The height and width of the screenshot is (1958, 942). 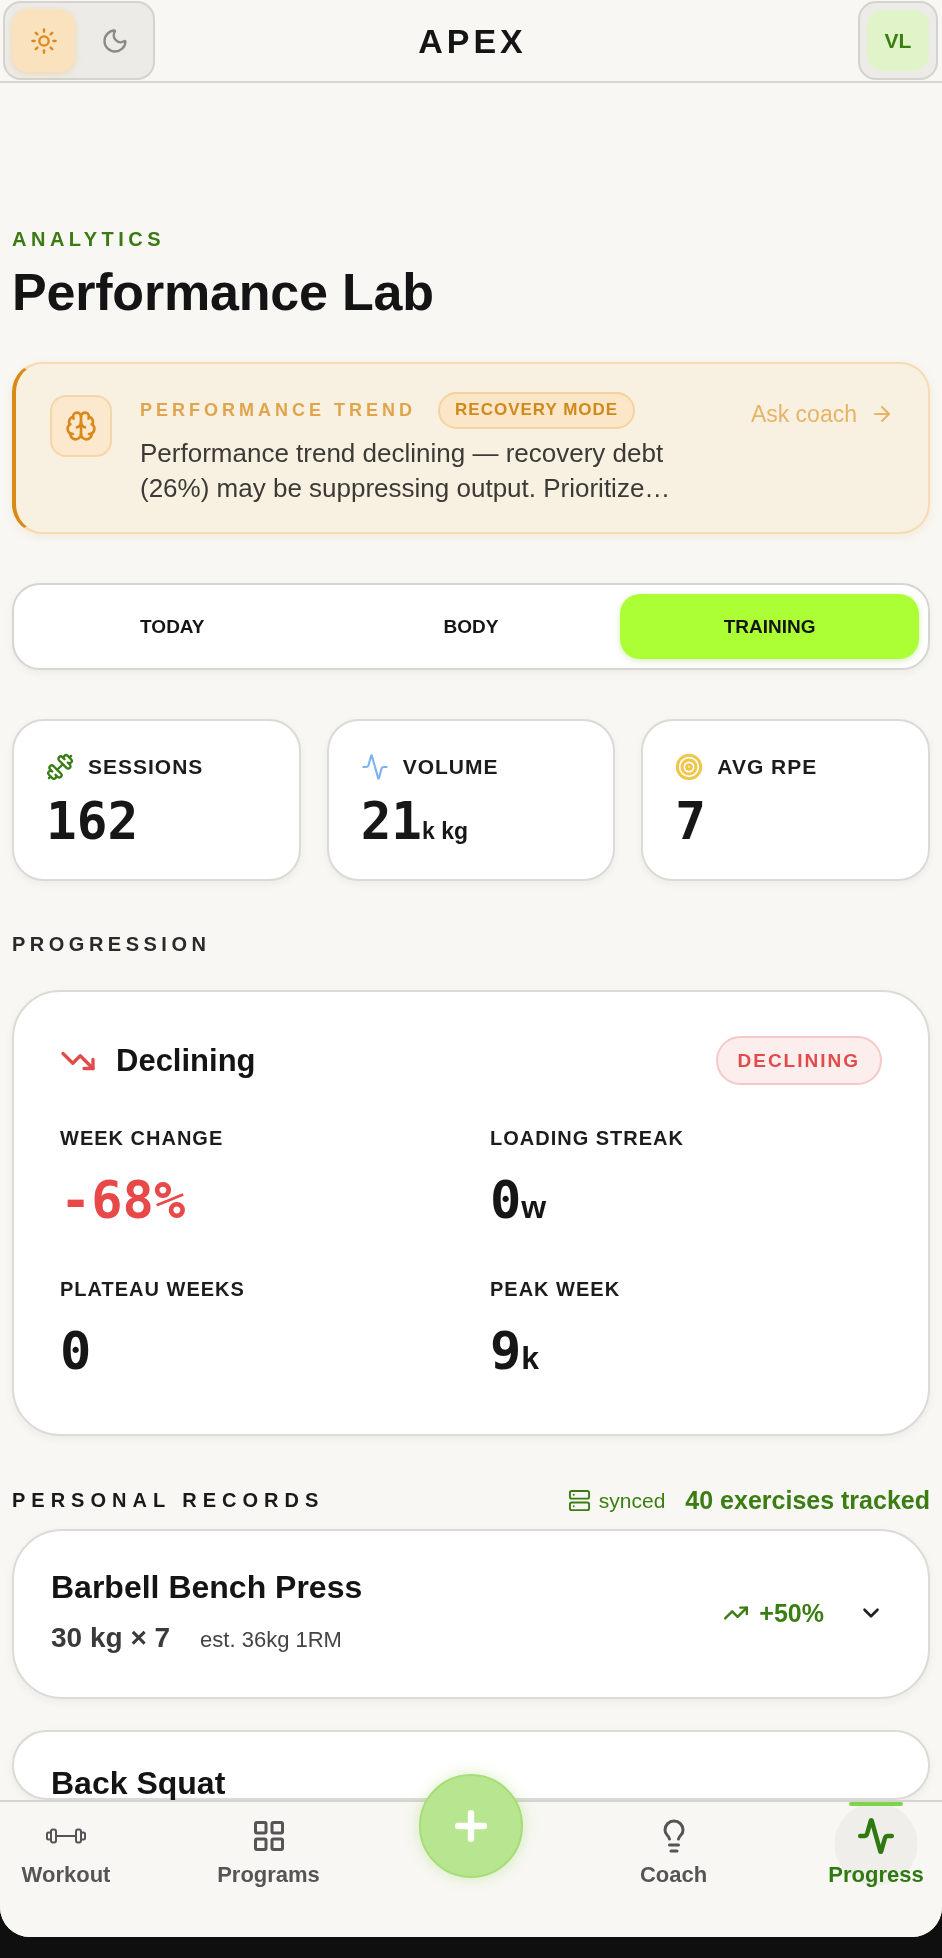 What do you see at coordinates (111, 1638) in the screenshot?
I see `record-best: 30 kg × 7` at bounding box center [111, 1638].